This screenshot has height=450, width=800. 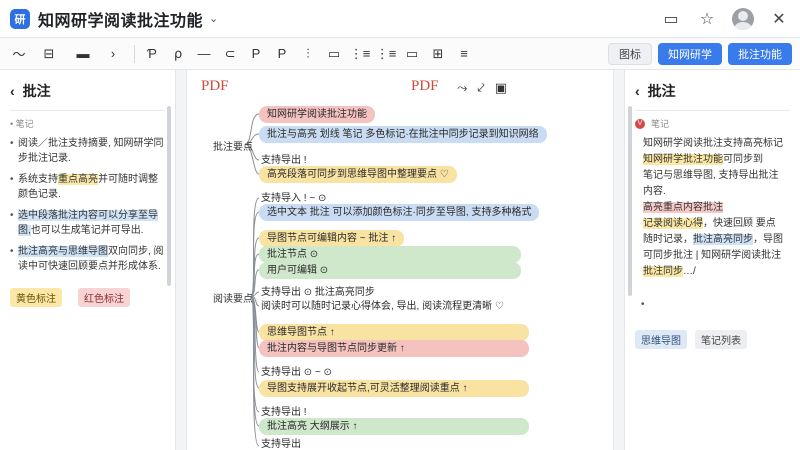 I want to click on lasso-icon: ⊂, so click(x=230, y=54).